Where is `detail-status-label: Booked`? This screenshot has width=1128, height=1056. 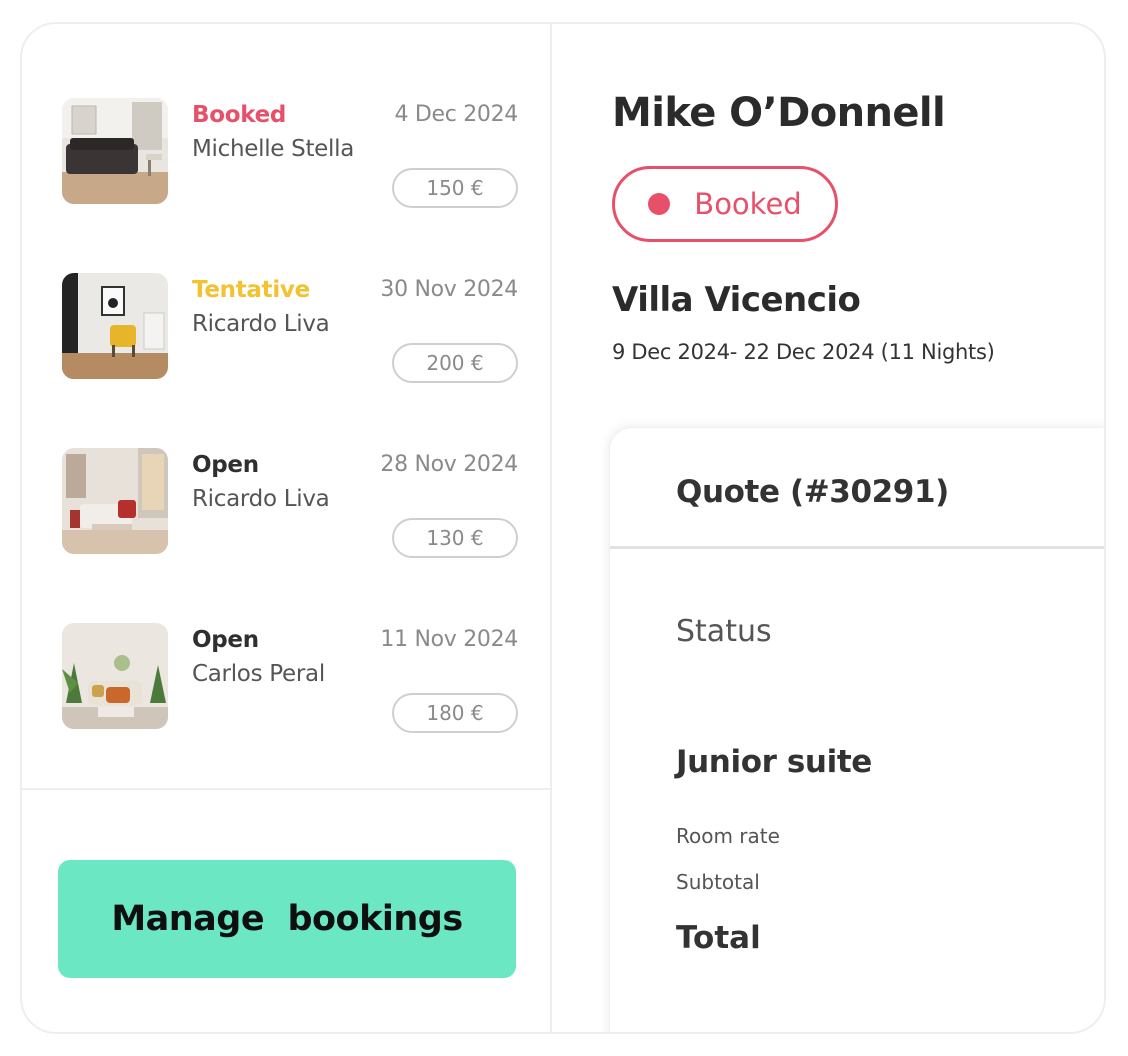 detail-status-label: Booked is located at coordinates (748, 204).